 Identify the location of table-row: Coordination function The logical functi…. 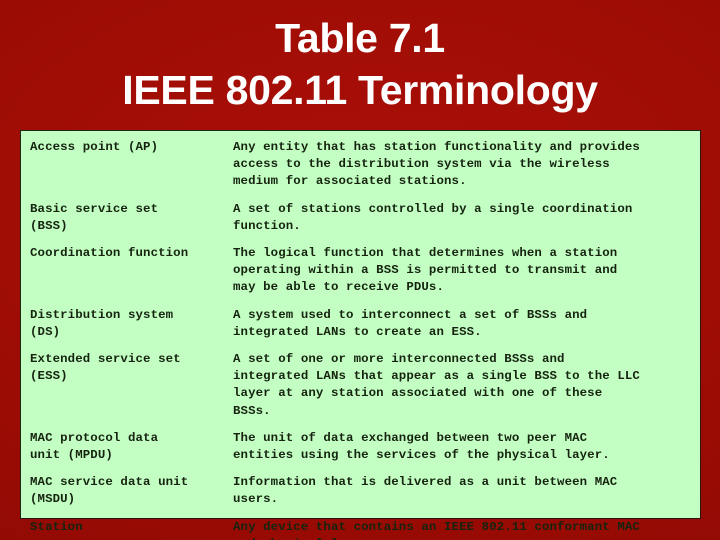
(362, 276).